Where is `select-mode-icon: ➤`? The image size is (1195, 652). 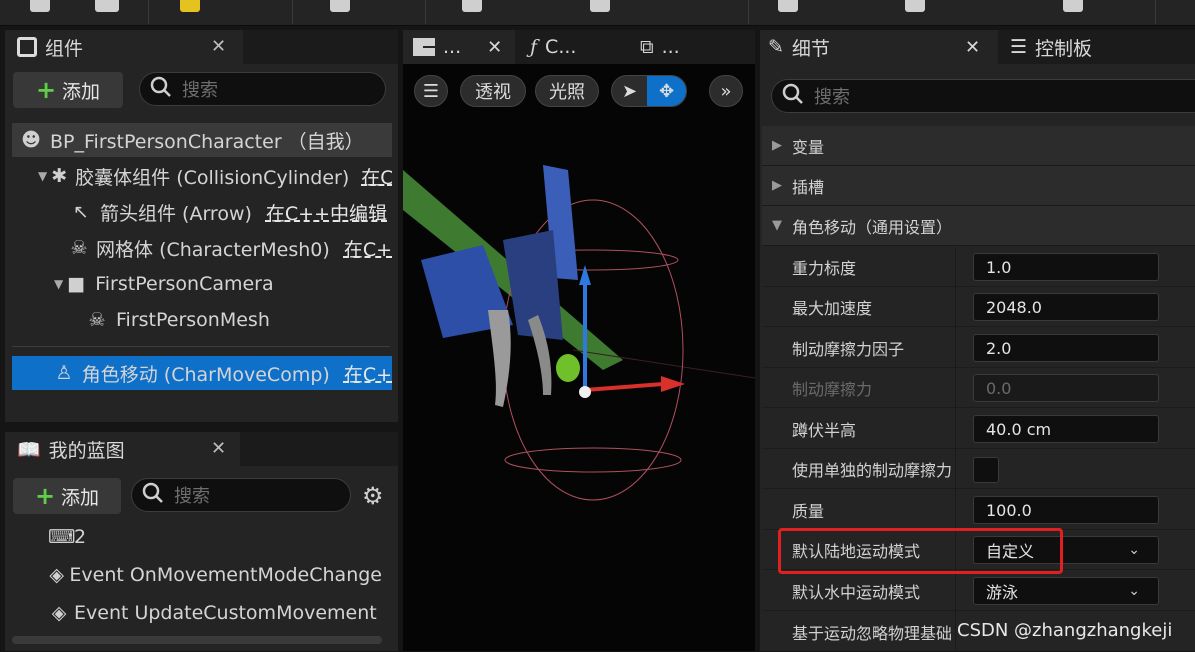
select-mode-icon: ➤ is located at coordinates (629, 91).